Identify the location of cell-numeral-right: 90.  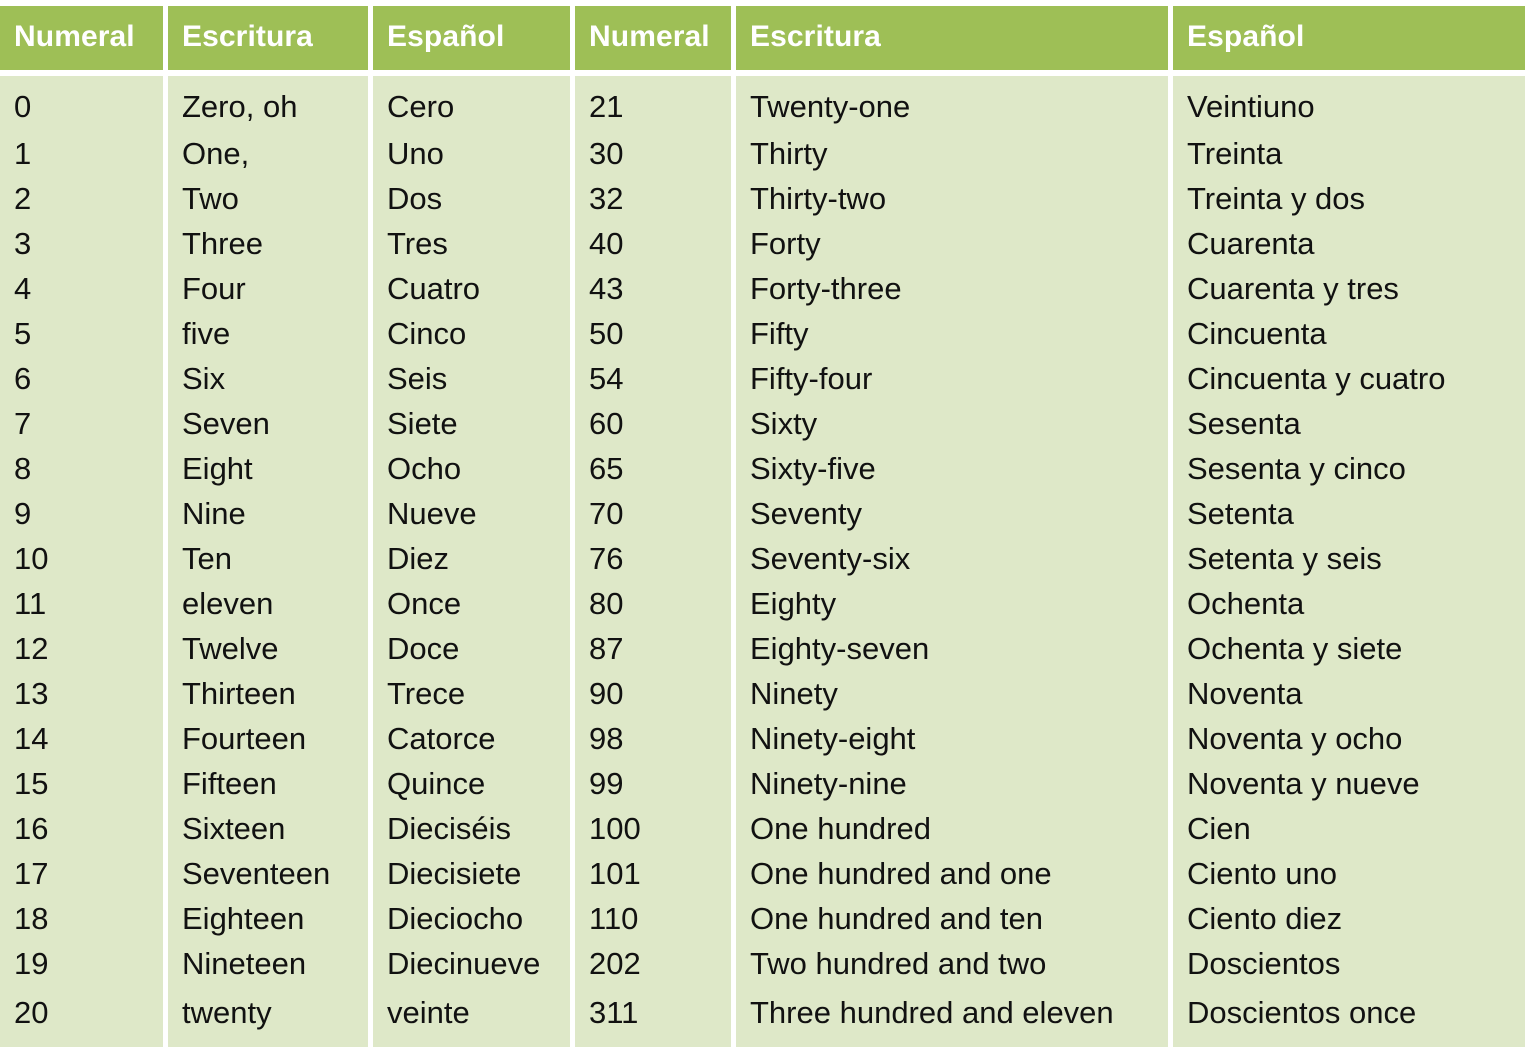
(653, 693).